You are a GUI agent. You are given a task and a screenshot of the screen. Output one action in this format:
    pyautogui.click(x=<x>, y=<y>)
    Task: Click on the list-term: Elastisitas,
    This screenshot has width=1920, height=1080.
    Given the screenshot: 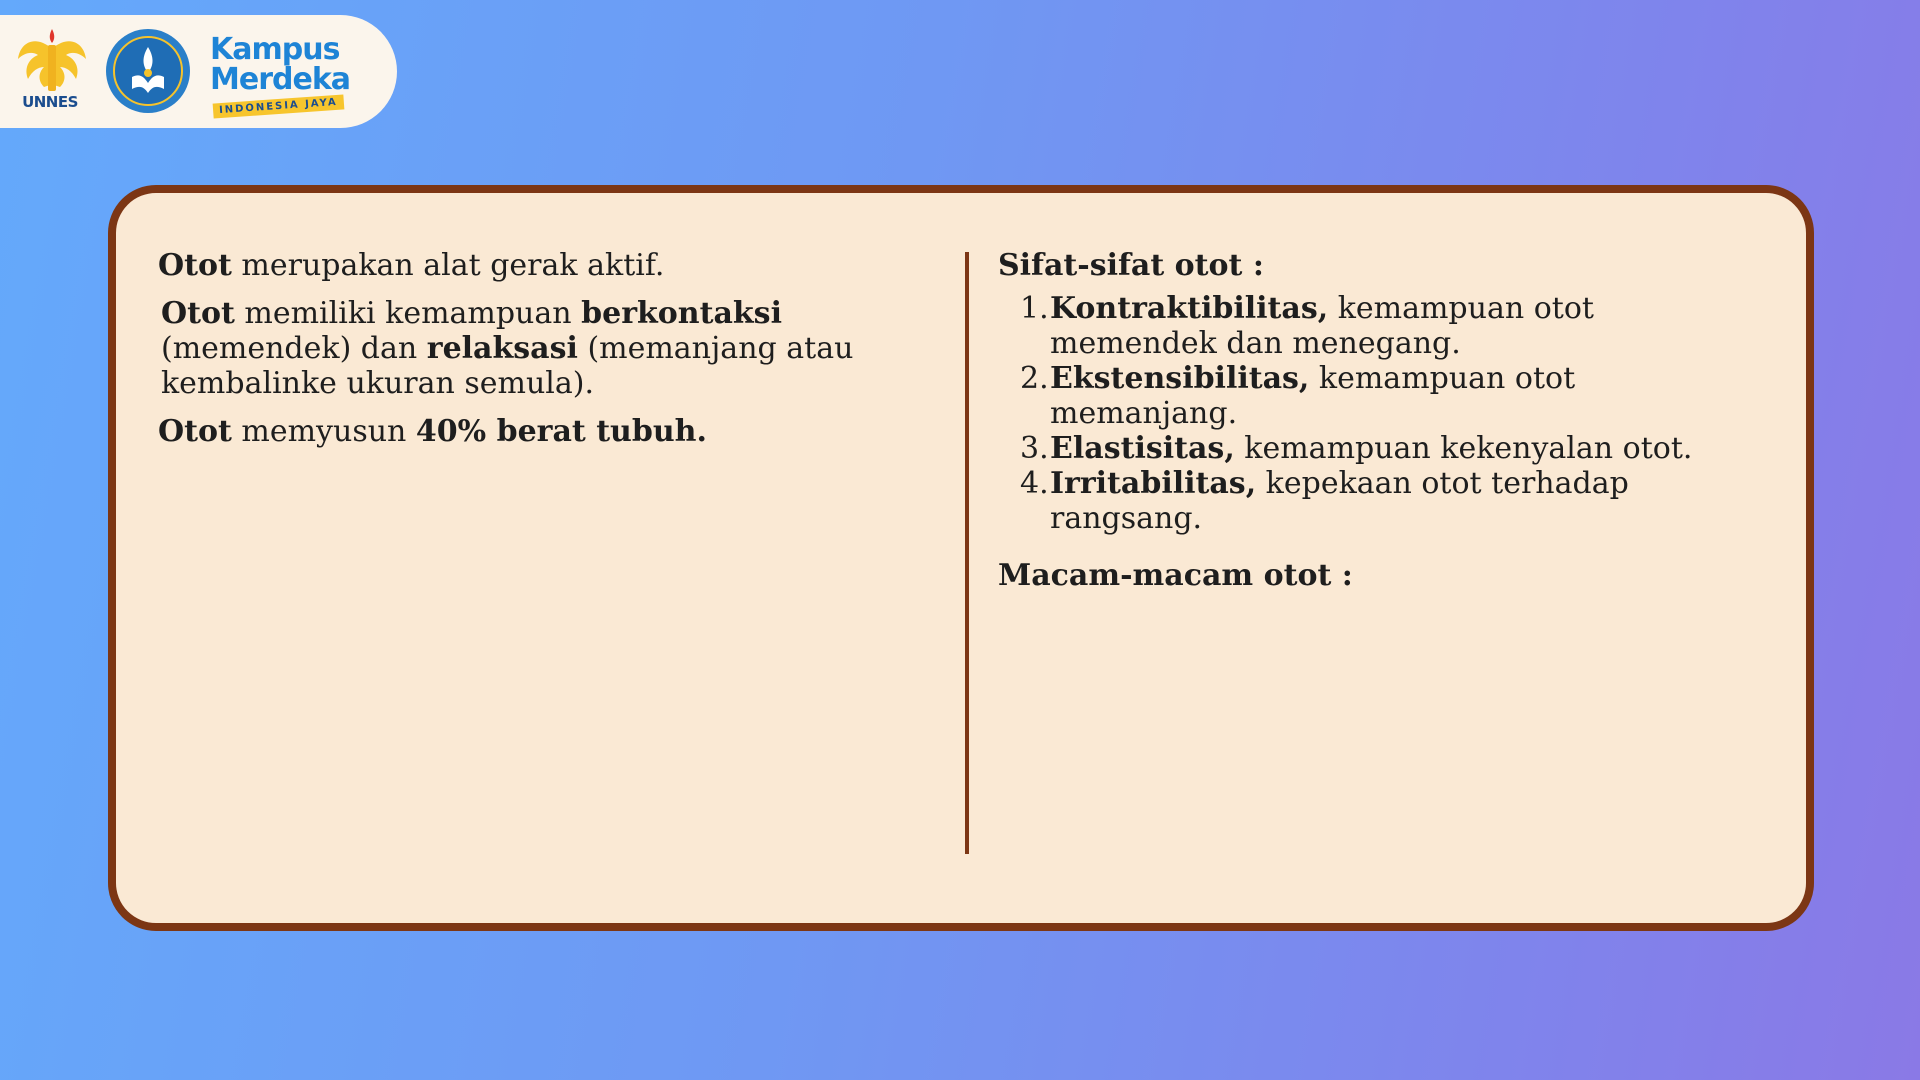 What is the action you would take?
    pyautogui.click(x=1142, y=448)
    